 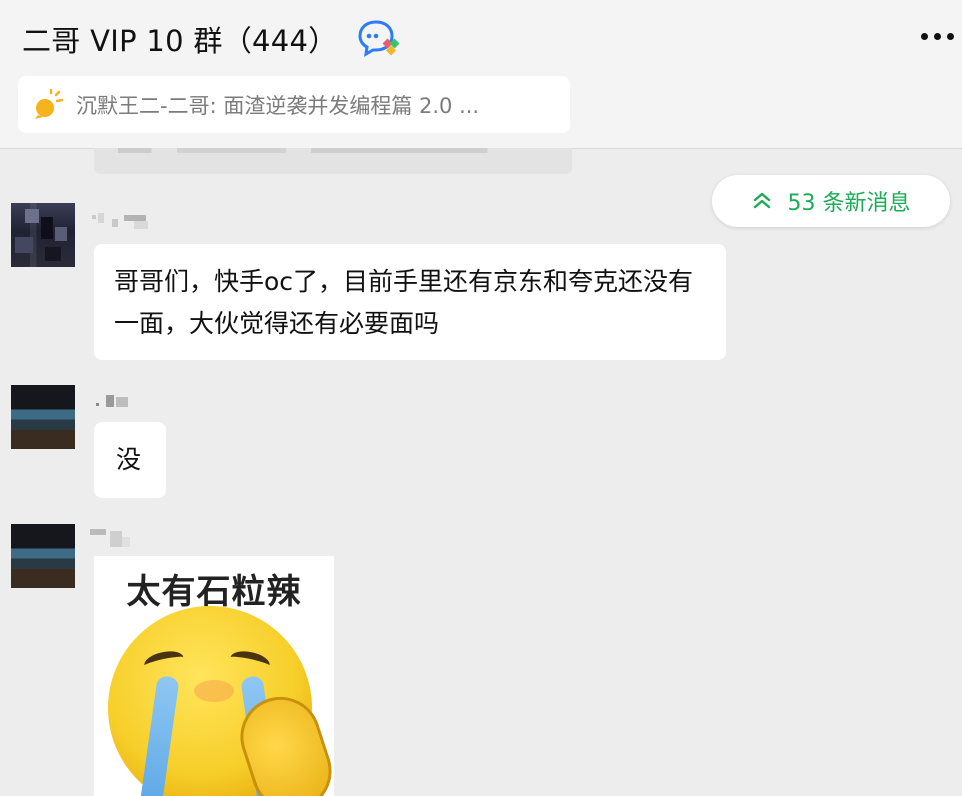 What do you see at coordinates (214, 676) in the screenshot?
I see `crying-face-sticker: 太有石粒辣` at bounding box center [214, 676].